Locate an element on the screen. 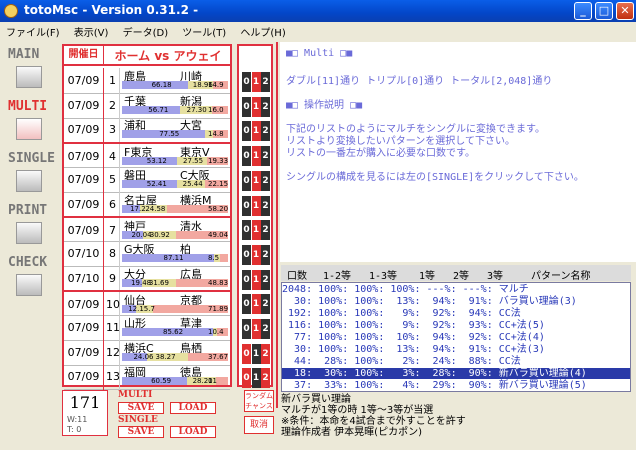 Image resolution: width=636 pixels, height=450 pixels. multi-load-button: LOAD is located at coordinates (193, 408).